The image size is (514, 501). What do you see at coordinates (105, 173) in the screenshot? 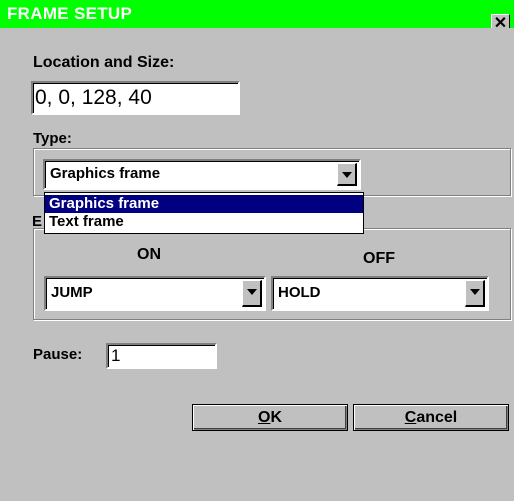
I see `type-select-value: Graphics frame` at bounding box center [105, 173].